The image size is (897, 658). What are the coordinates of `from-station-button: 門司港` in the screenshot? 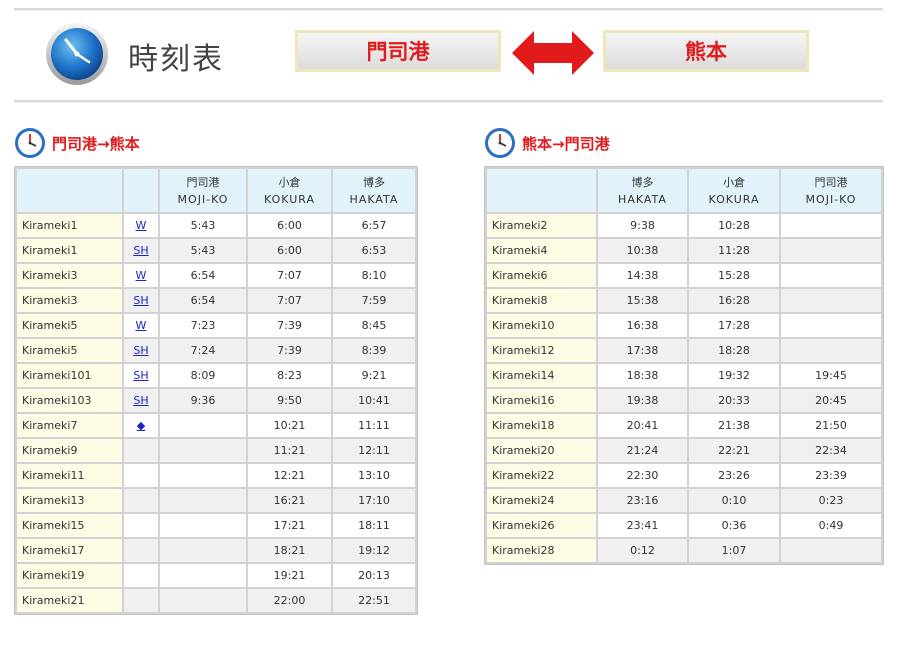 It's located at (398, 51).